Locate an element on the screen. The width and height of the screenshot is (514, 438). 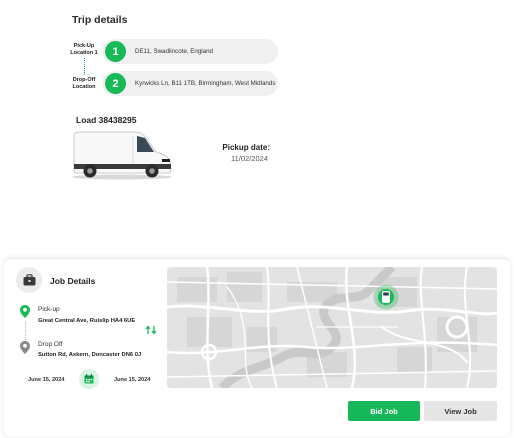
dropoff-pin-icon is located at coordinates (25, 347).